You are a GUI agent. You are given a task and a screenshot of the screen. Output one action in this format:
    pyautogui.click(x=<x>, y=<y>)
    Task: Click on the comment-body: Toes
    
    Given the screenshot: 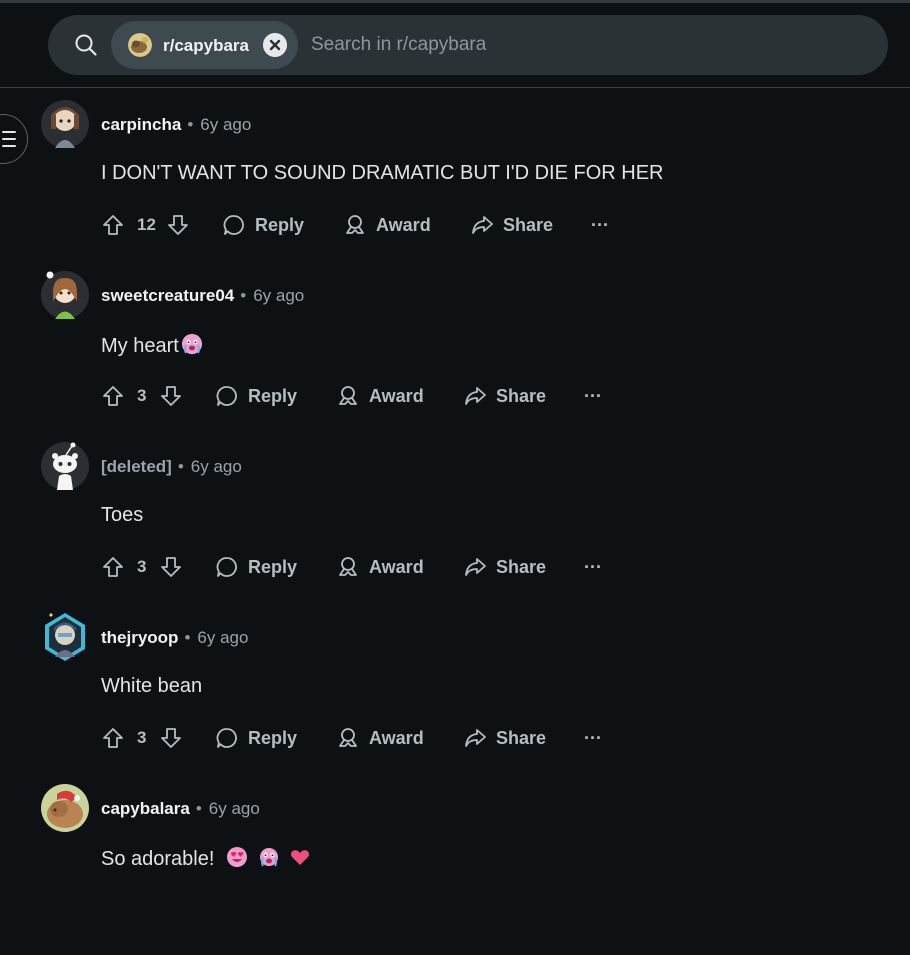 What is the action you would take?
    pyautogui.click(x=122, y=515)
    